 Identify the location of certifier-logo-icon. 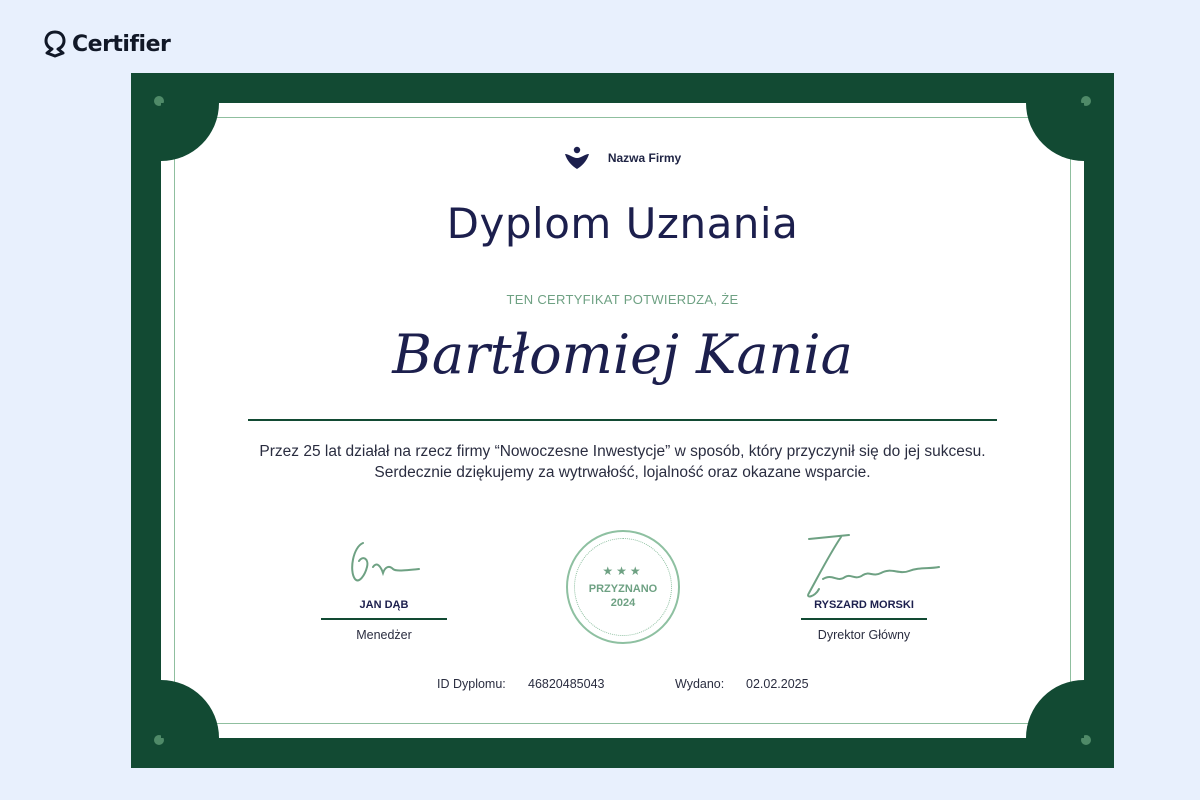
(55, 44).